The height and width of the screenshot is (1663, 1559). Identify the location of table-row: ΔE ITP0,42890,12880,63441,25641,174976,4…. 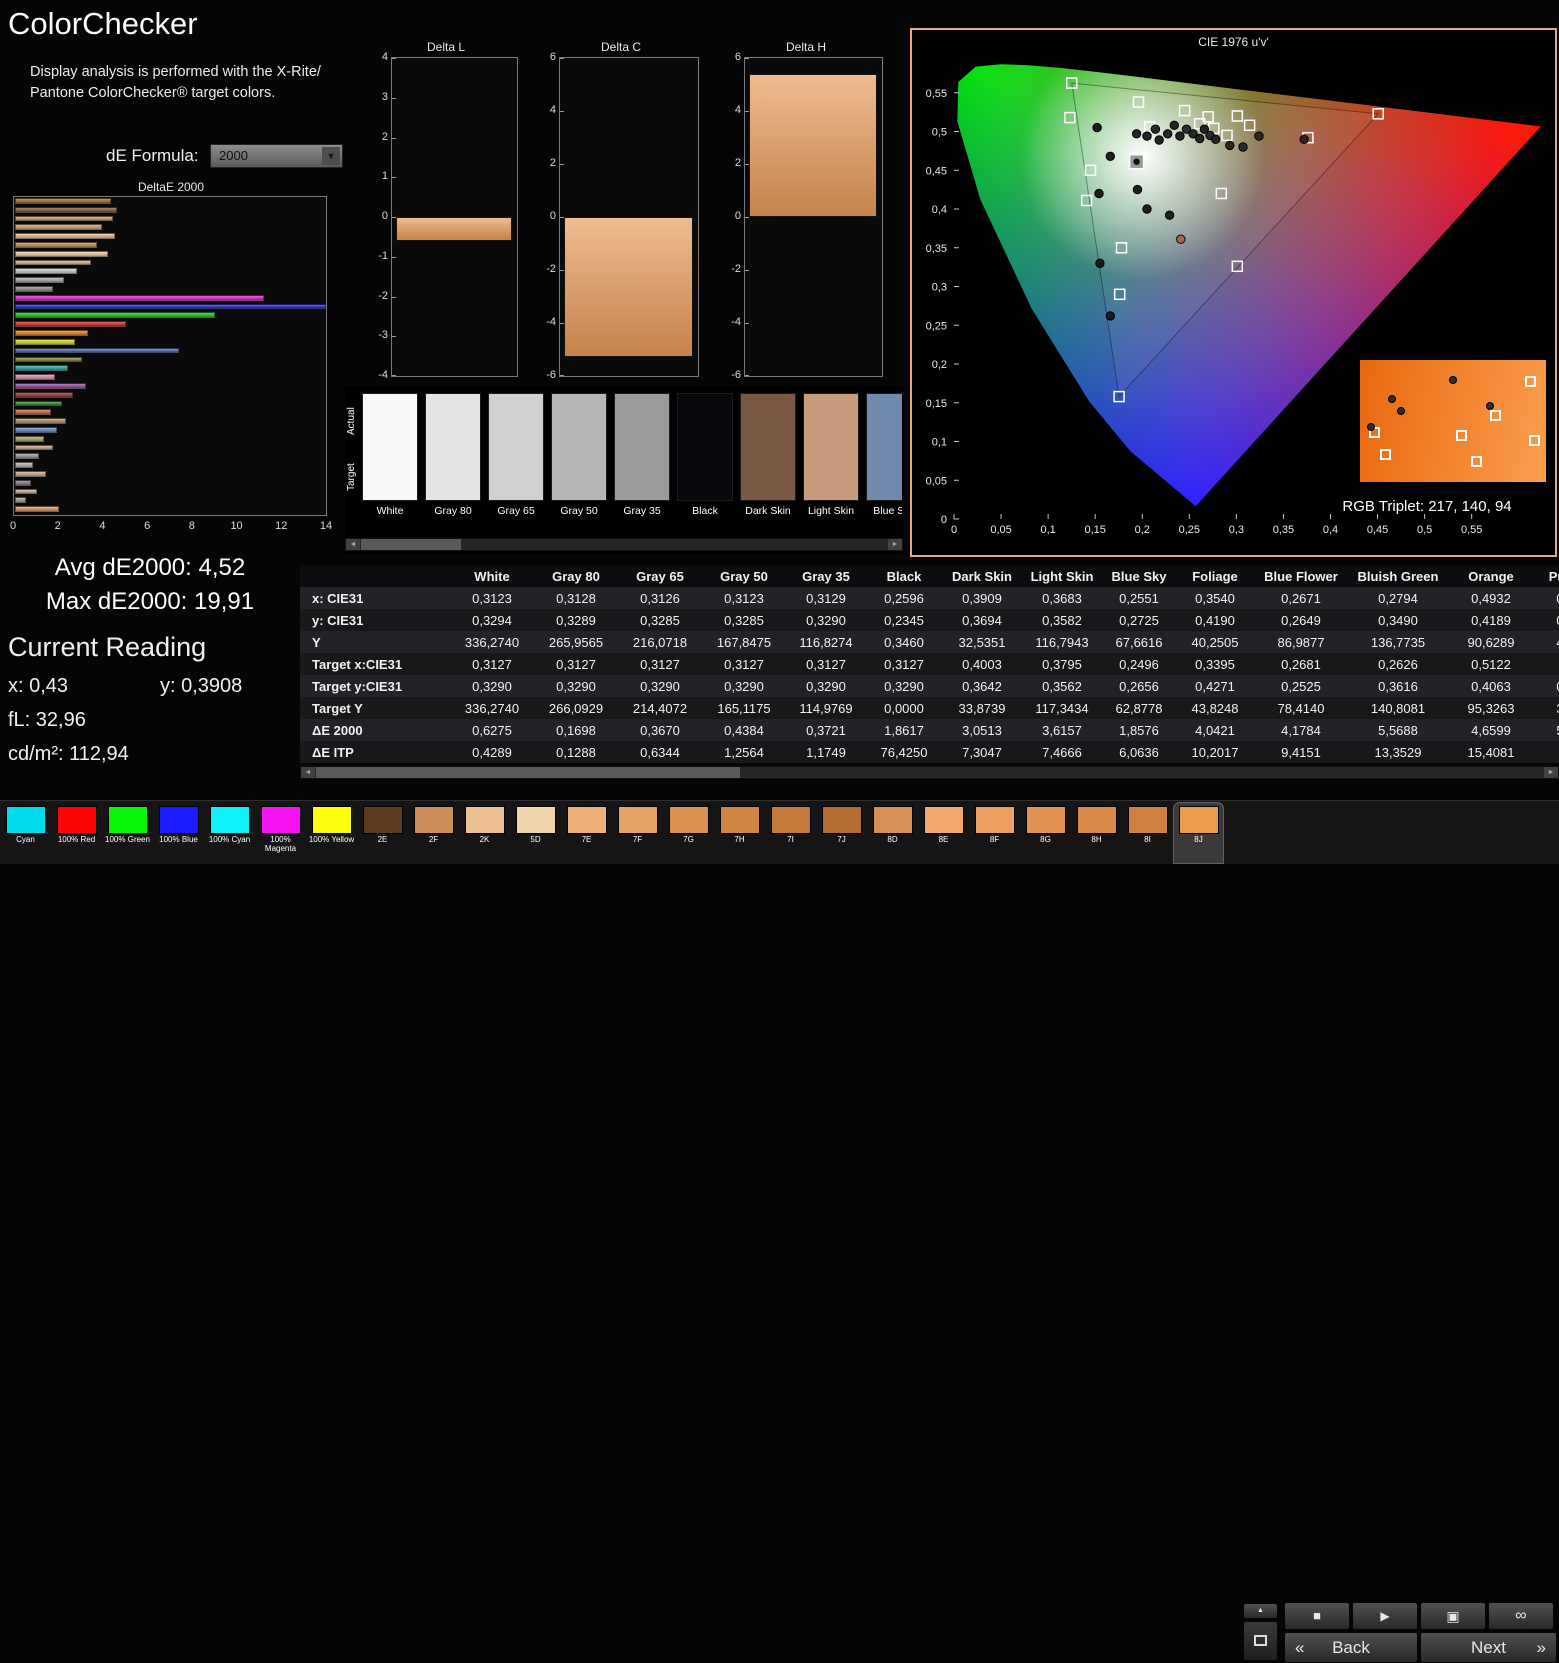
(929, 752).